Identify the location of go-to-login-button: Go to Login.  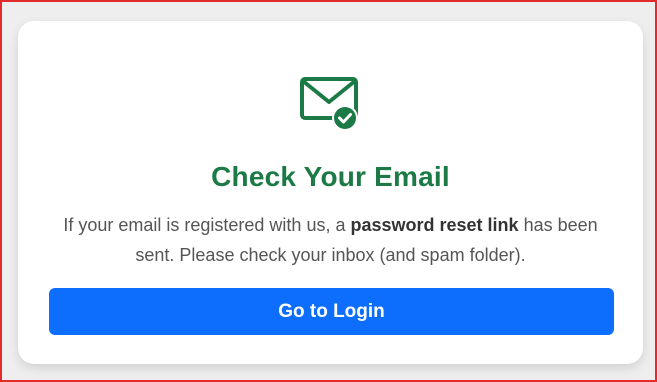
(331, 311).